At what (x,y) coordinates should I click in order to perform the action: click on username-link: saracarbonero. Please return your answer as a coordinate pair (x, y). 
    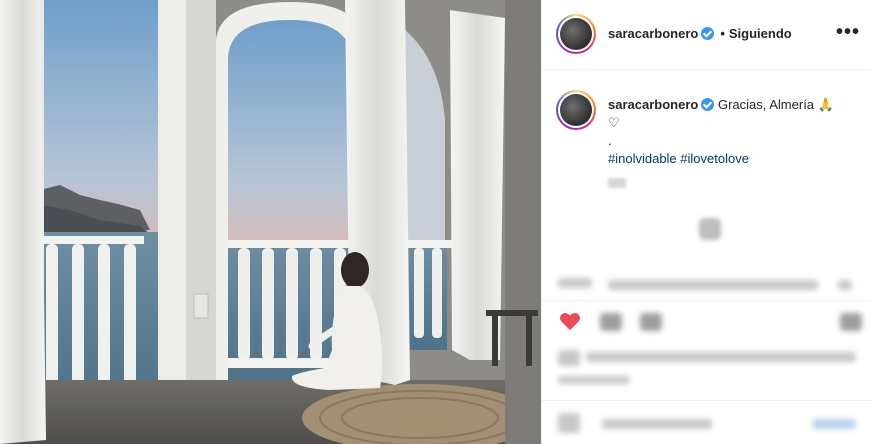
    Looking at the image, I should click on (653, 33).